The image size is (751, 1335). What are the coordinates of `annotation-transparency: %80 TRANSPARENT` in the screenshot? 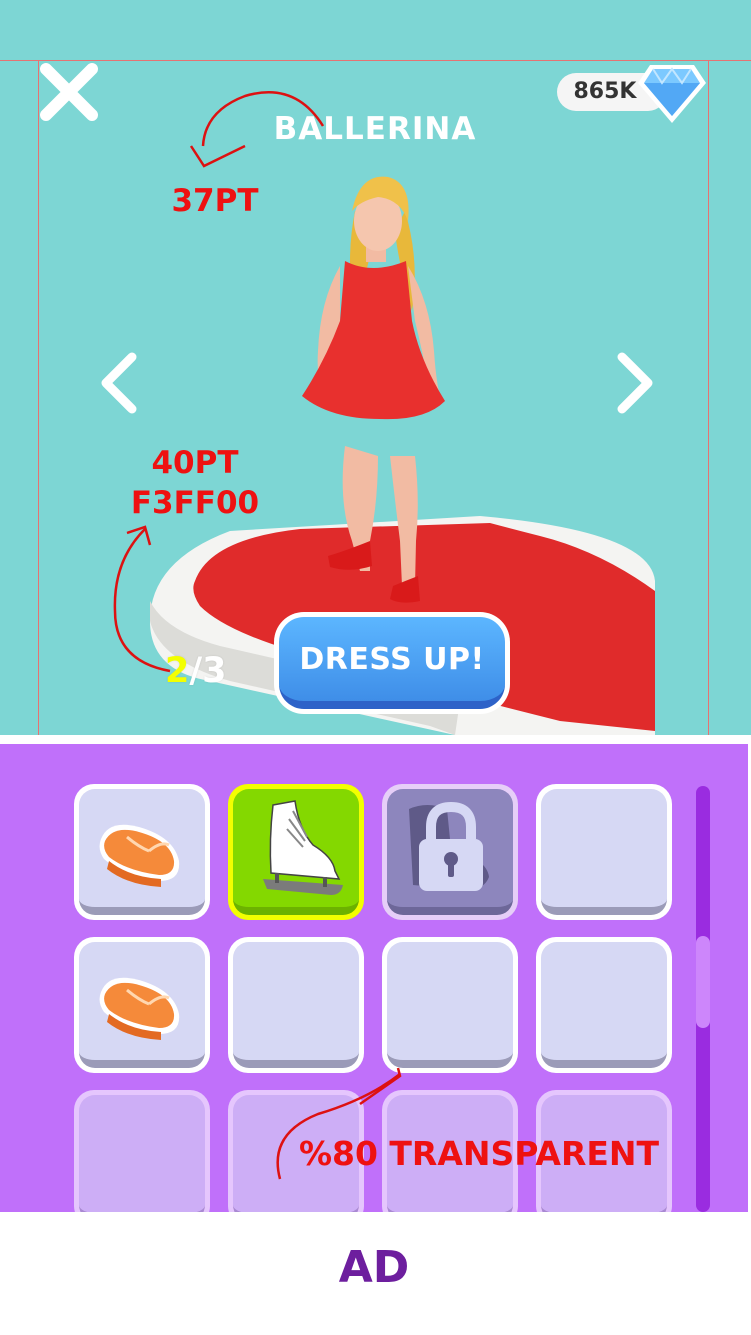 It's located at (479, 1153).